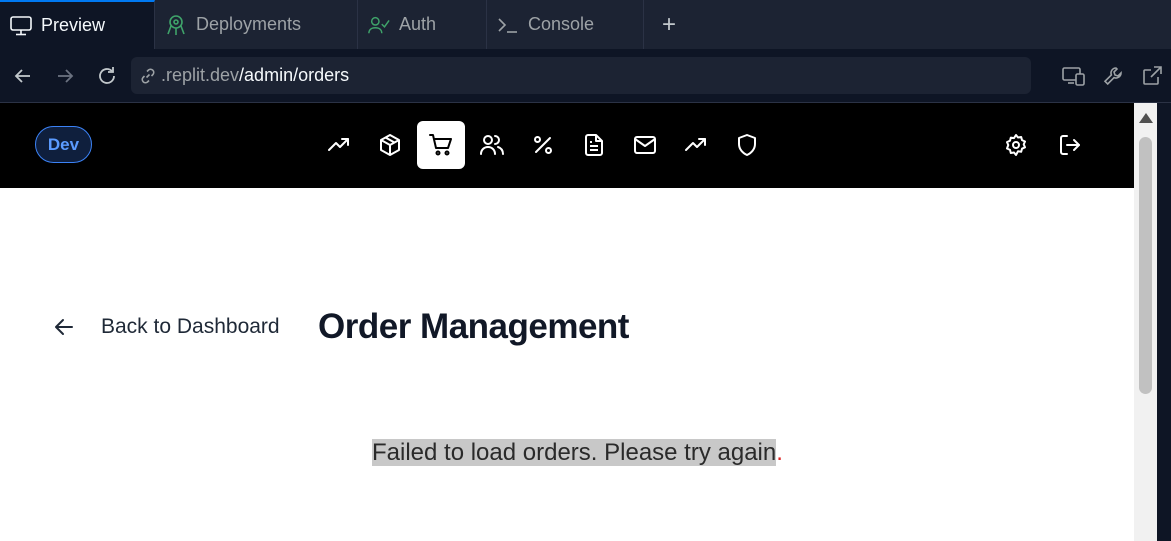 This screenshot has width=1171, height=541. I want to click on nav-content-button, so click(594, 145).